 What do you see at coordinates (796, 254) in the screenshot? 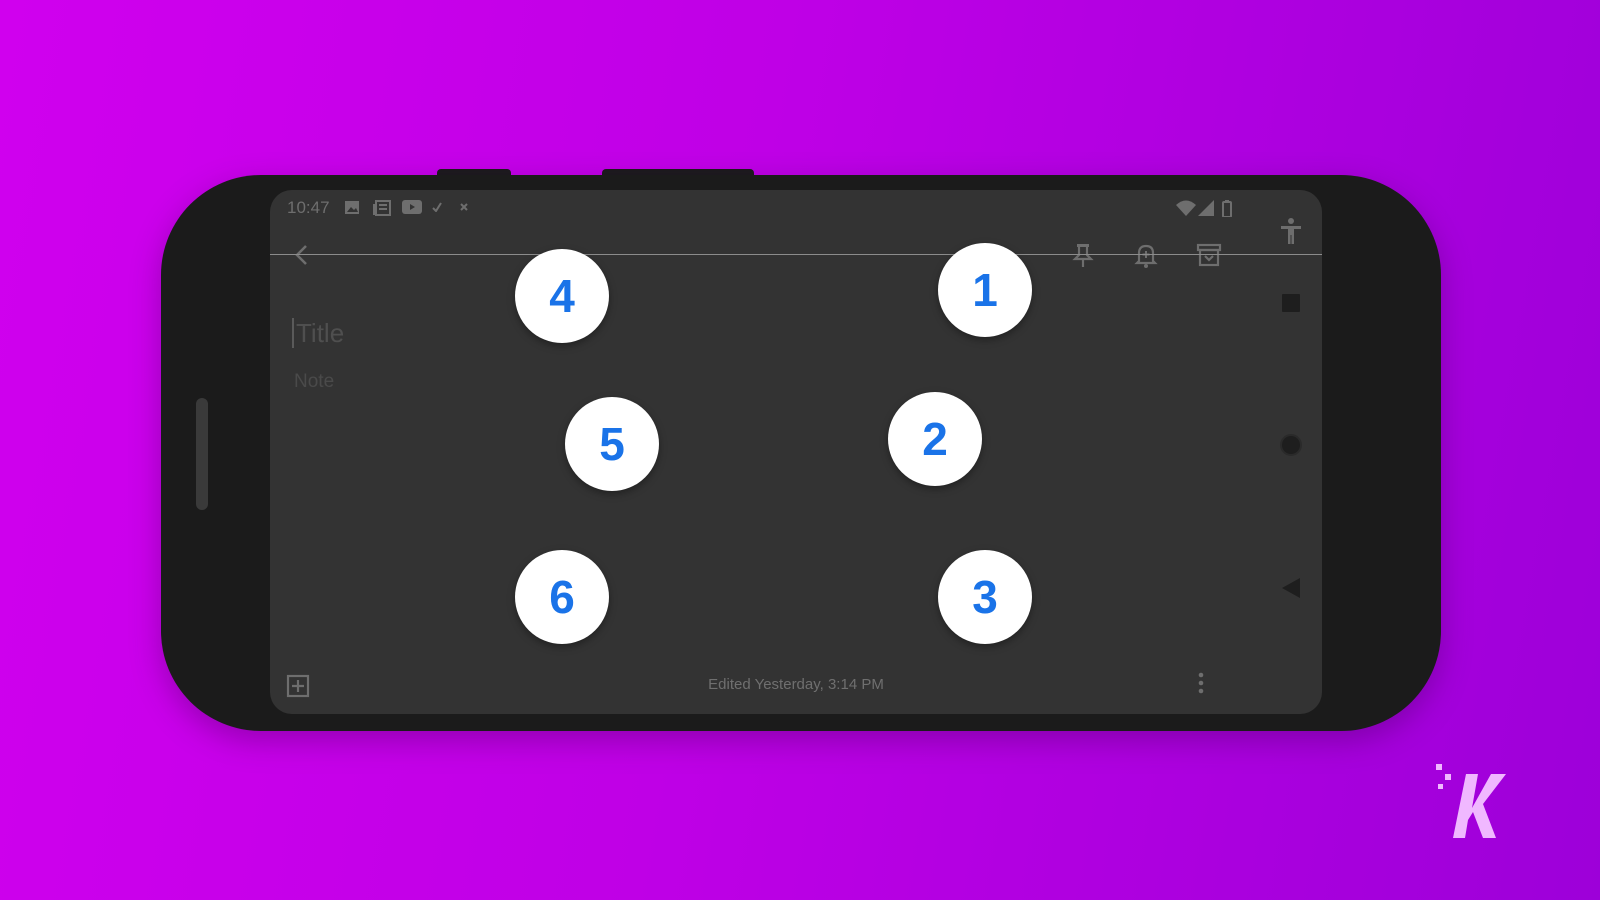
I see `toolbar-divider` at bounding box center [796, 254].